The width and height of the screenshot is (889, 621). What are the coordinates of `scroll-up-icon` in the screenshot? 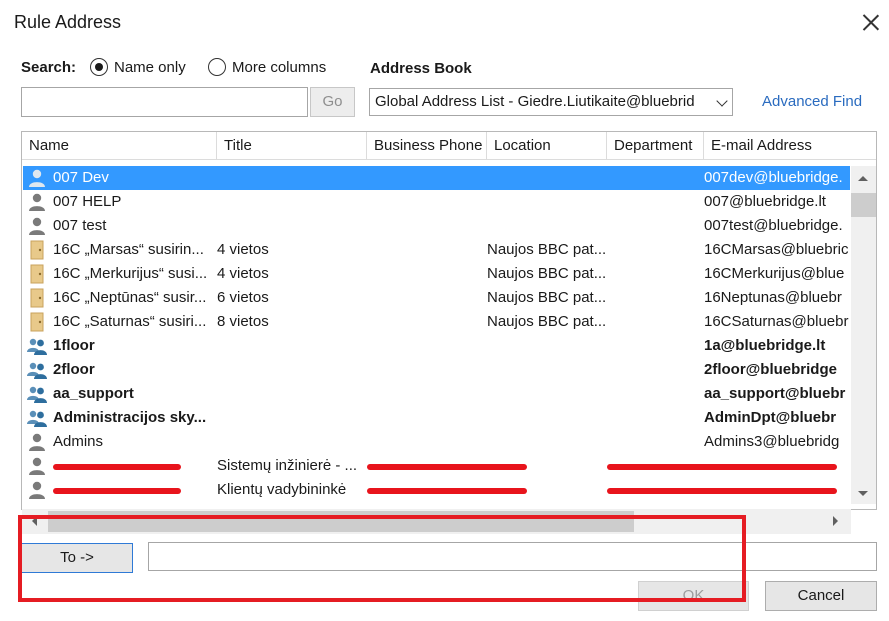 It's located at (863, 178).